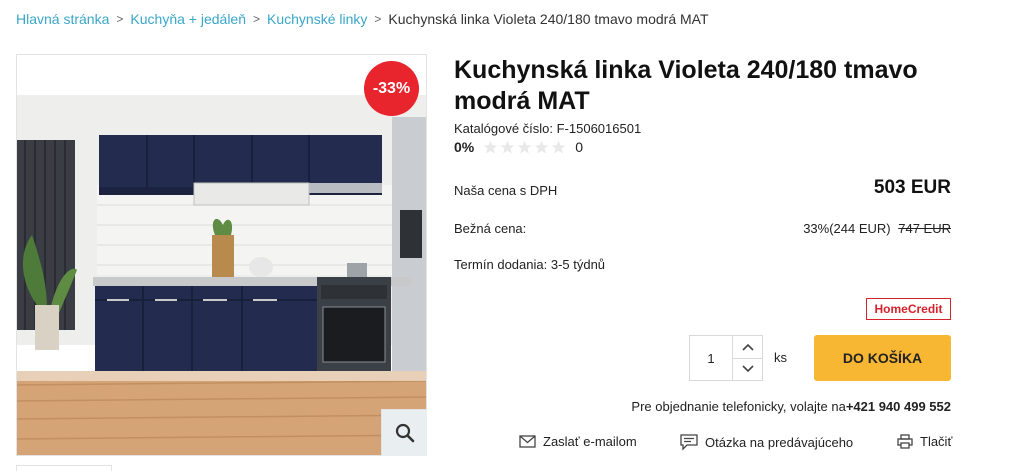  I want to click on catalog-number: Katalógové číslo: F-1506016501, so click(548, 128).